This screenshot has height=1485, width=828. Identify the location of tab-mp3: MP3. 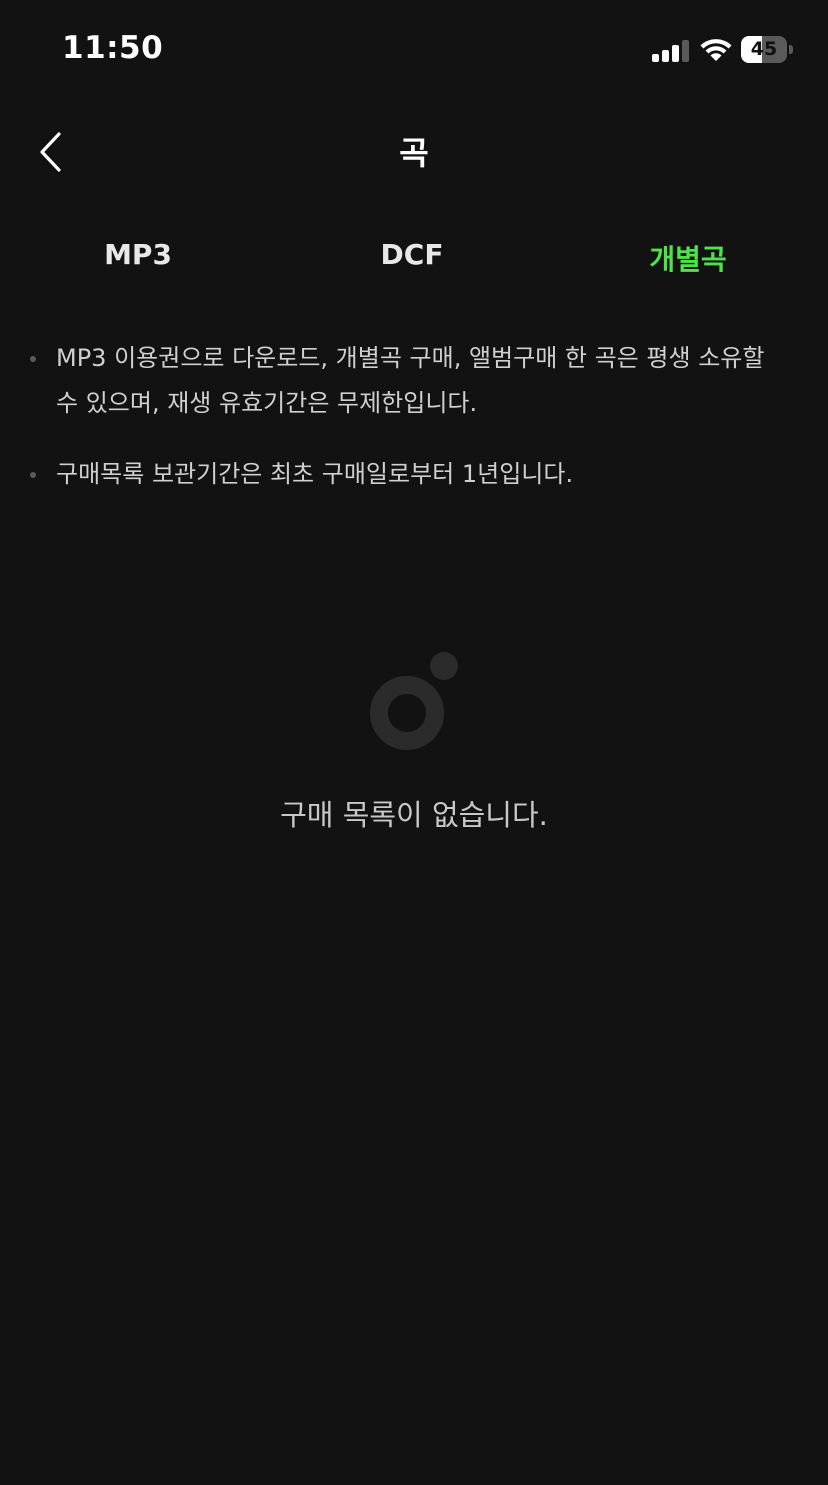
(138, 254).